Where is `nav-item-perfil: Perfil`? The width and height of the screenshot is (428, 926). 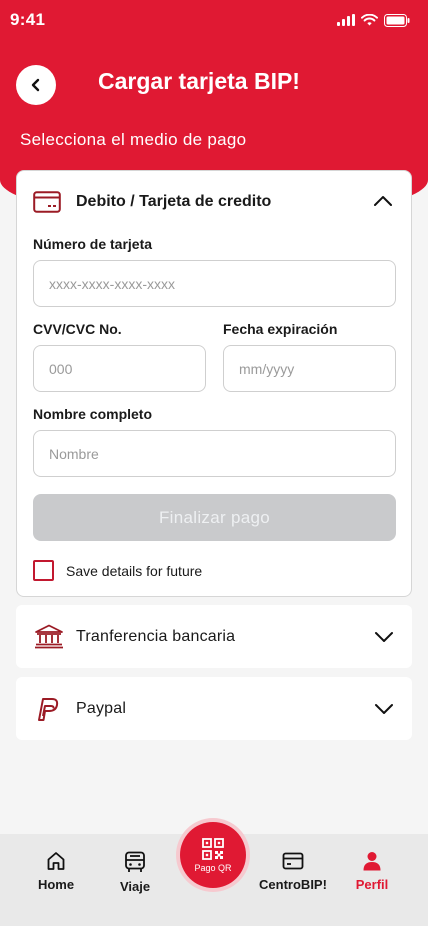 nav-item-perfil: Perfil is located at coordinates (372, 871).